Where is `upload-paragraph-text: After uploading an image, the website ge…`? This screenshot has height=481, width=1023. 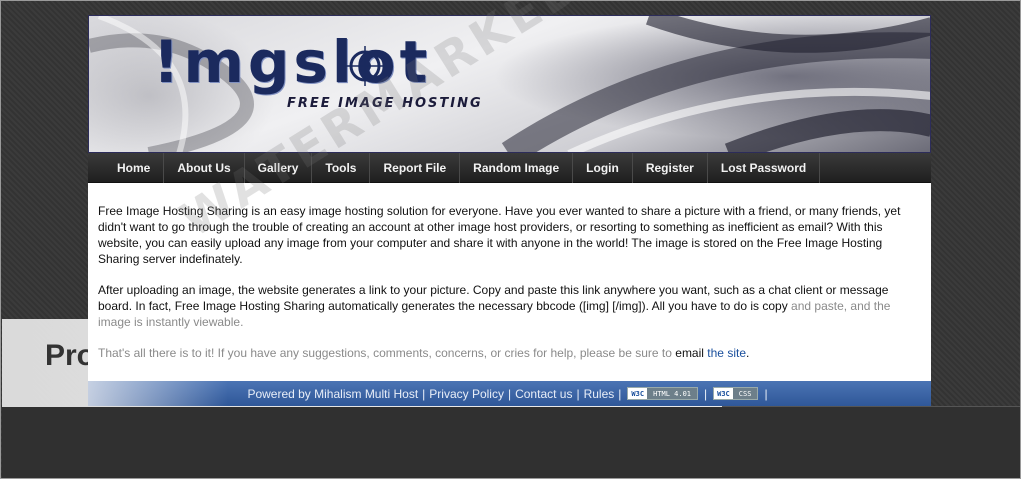
upload-paragraph-text: After uploading an image, the website ge… is located at coordinates (493, 298).